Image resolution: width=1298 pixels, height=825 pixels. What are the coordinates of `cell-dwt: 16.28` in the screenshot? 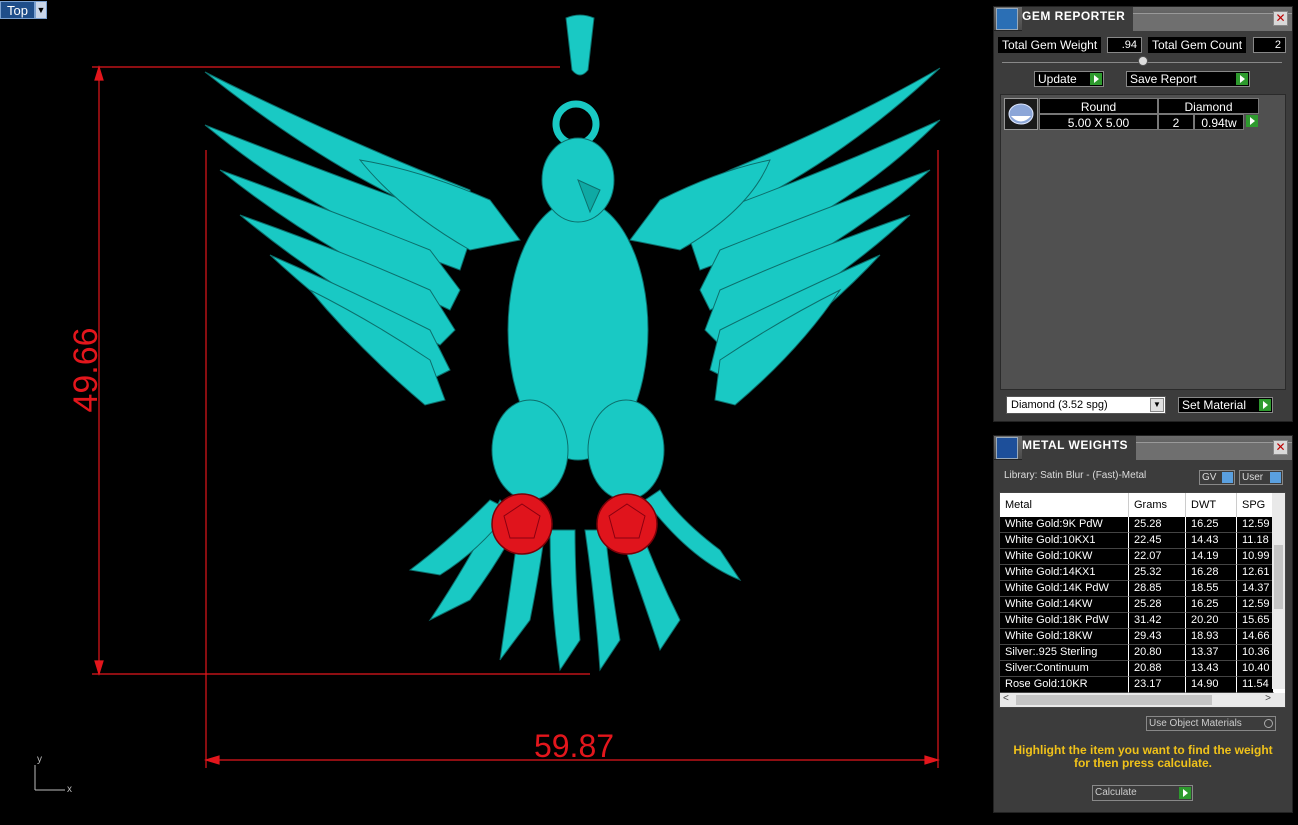 It's located at (1211, 573).